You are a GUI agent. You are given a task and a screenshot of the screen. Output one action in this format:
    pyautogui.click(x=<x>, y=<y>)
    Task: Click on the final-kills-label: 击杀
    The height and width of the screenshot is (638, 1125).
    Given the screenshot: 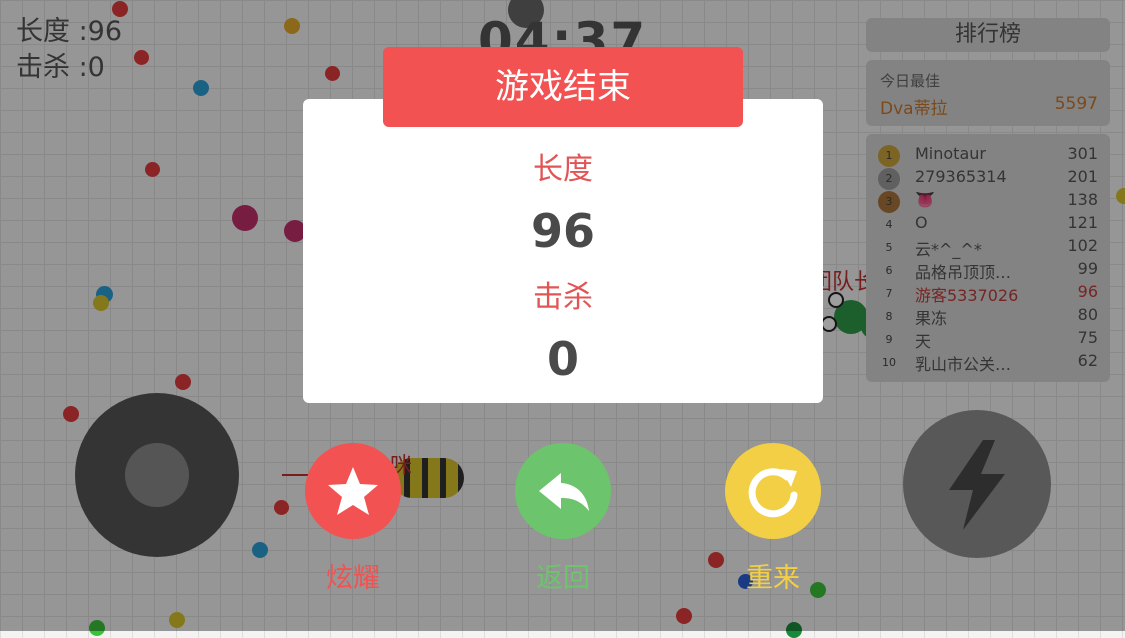 What is the action you would take?
    pyautogui.click(x=563, y=297)
    